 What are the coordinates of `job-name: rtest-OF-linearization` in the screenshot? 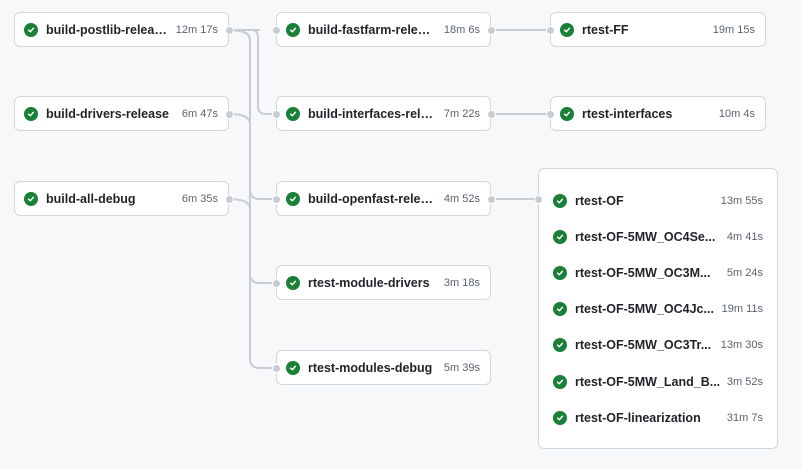 It's located at (638, 418).